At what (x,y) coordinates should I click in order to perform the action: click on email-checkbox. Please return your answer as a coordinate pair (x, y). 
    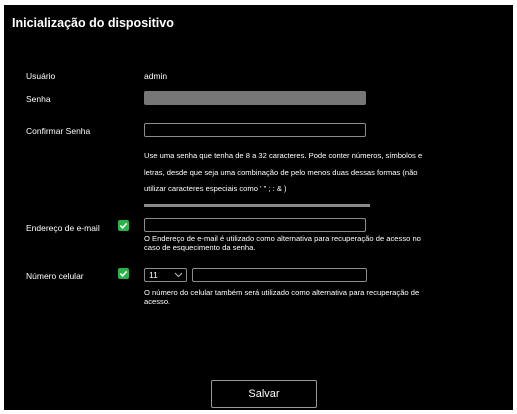
    Looking at the image, I should click on (123, 225).